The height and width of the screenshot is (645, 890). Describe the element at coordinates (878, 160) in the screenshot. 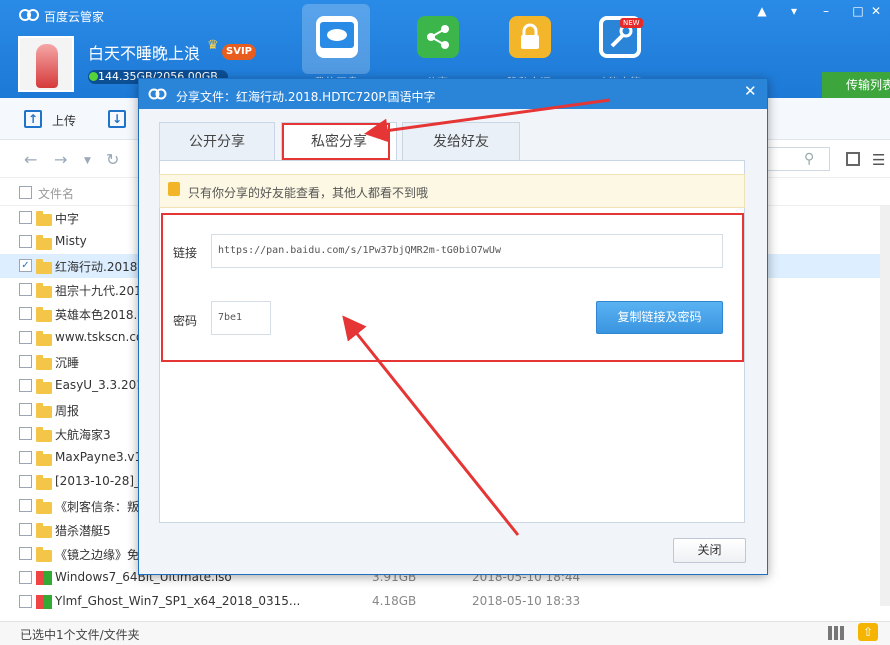

I see `list-view-icon: ☰` at that location.